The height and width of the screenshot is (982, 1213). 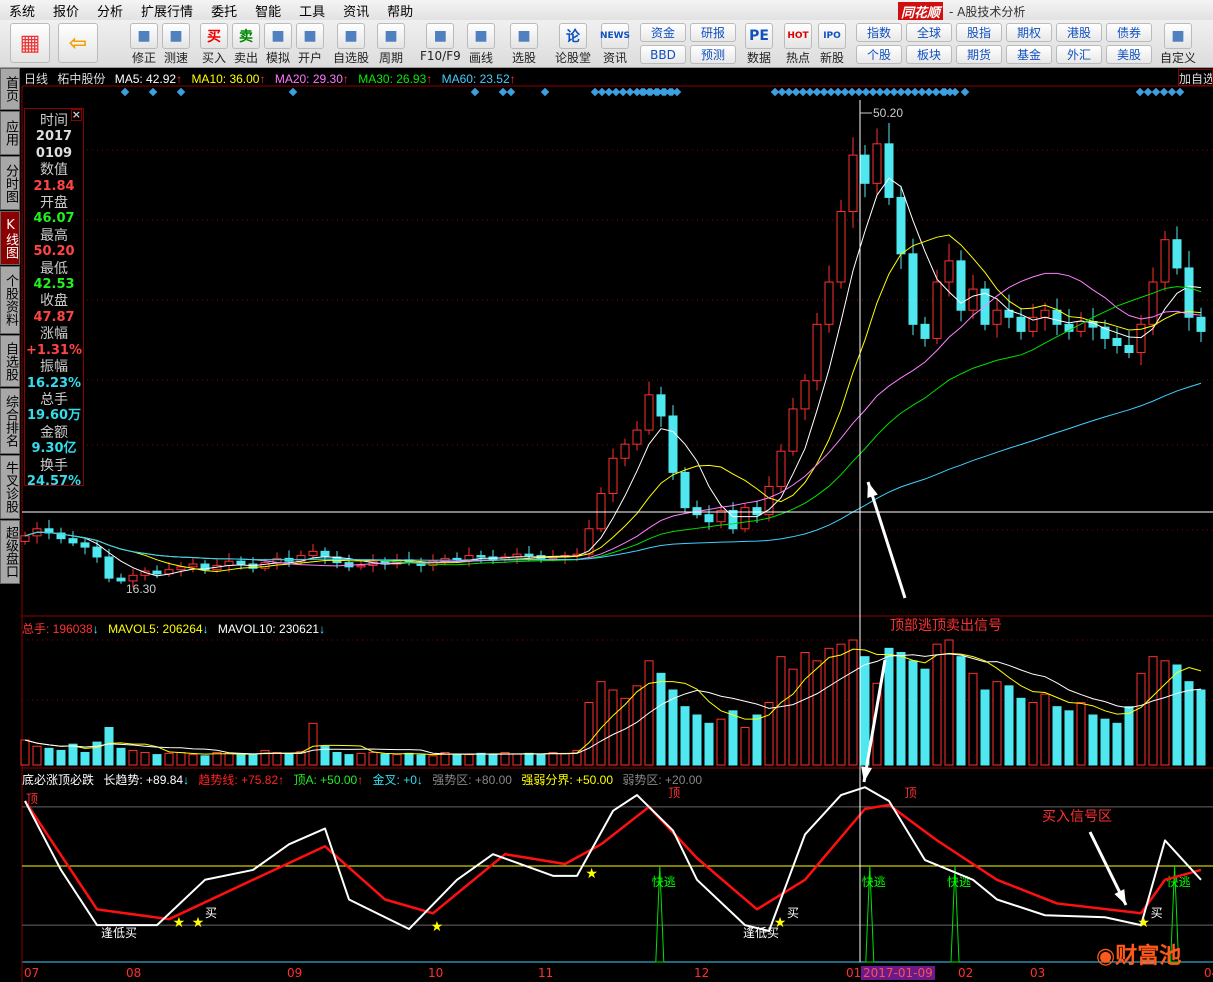 What do you see at coordinates (54, 416) in the screenshot?
I see `info-volume: 19.60万` at bounding box center [54, 416].